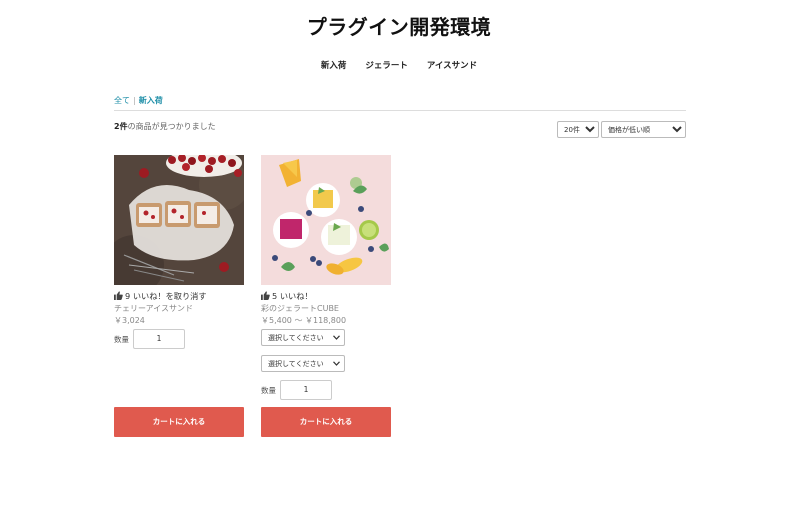 This screenshot has width=798, height=529. I want to click on product-image-gelato-cube, so click(326, 220).